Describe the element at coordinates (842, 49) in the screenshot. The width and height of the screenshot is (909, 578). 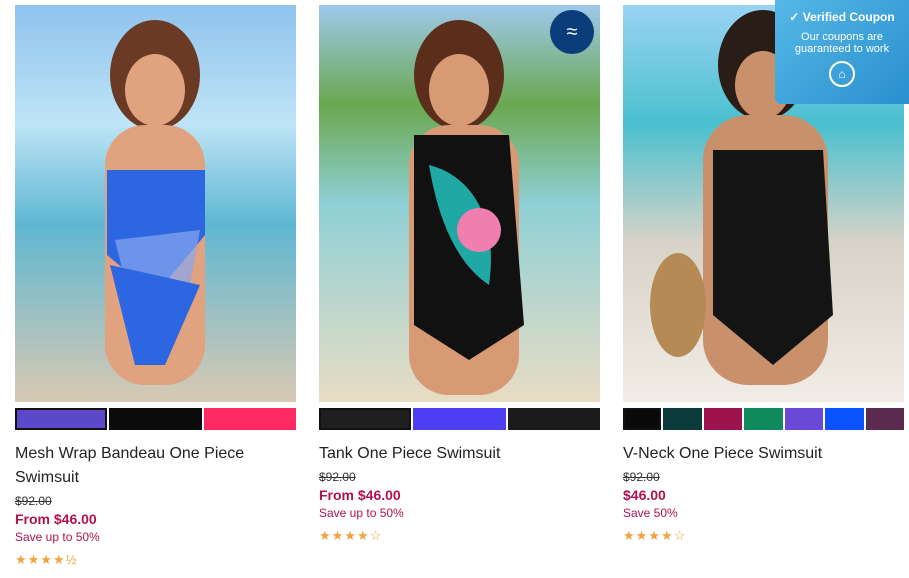
I see `coupon-line2: guaranteed to work` at that location.